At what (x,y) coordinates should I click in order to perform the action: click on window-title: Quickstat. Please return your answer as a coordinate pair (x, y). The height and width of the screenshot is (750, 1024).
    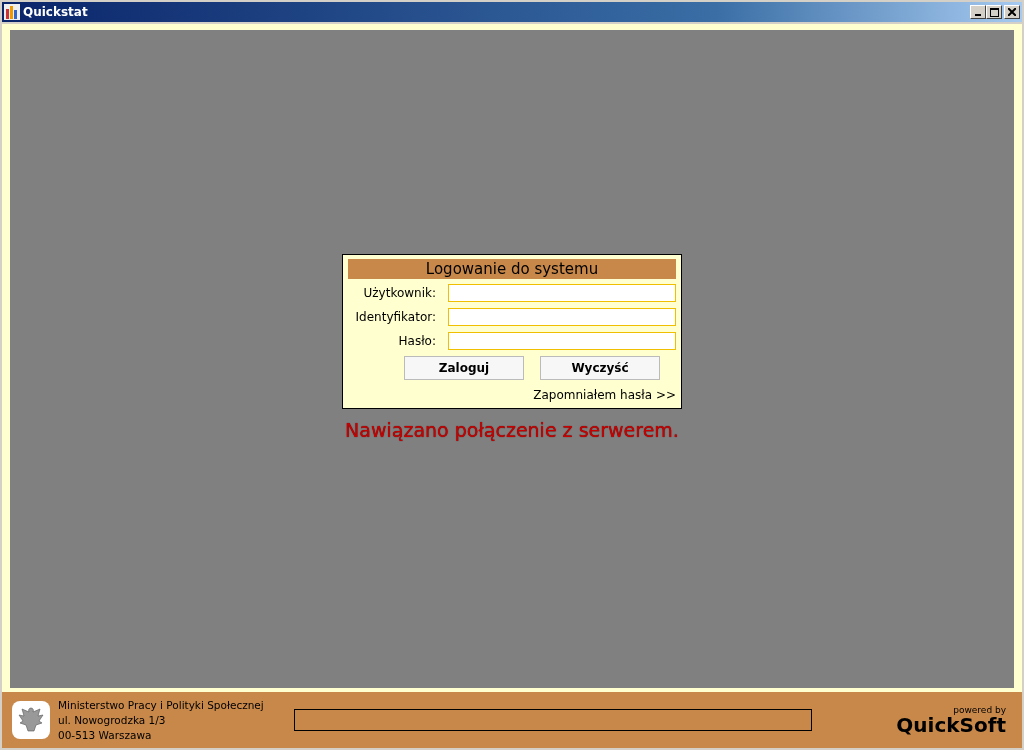
    Looking at the image, I should click on (55, 12).